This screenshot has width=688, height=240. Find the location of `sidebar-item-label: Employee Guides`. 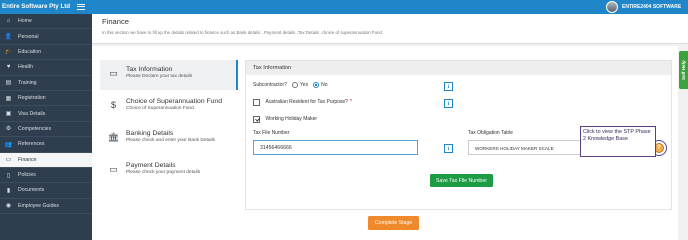

sidebar-item-label: Employee Guides is located at coordinates (38, 205).